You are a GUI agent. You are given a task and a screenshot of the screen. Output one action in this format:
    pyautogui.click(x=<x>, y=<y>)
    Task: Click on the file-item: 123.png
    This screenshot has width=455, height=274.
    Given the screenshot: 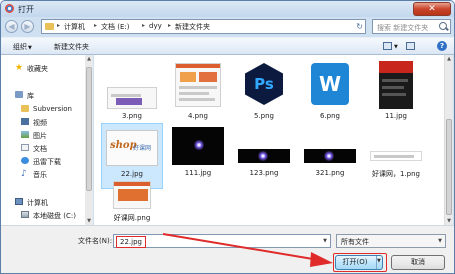 What is the action you would take?
    pyautogui.click(x=264, y=156)
    